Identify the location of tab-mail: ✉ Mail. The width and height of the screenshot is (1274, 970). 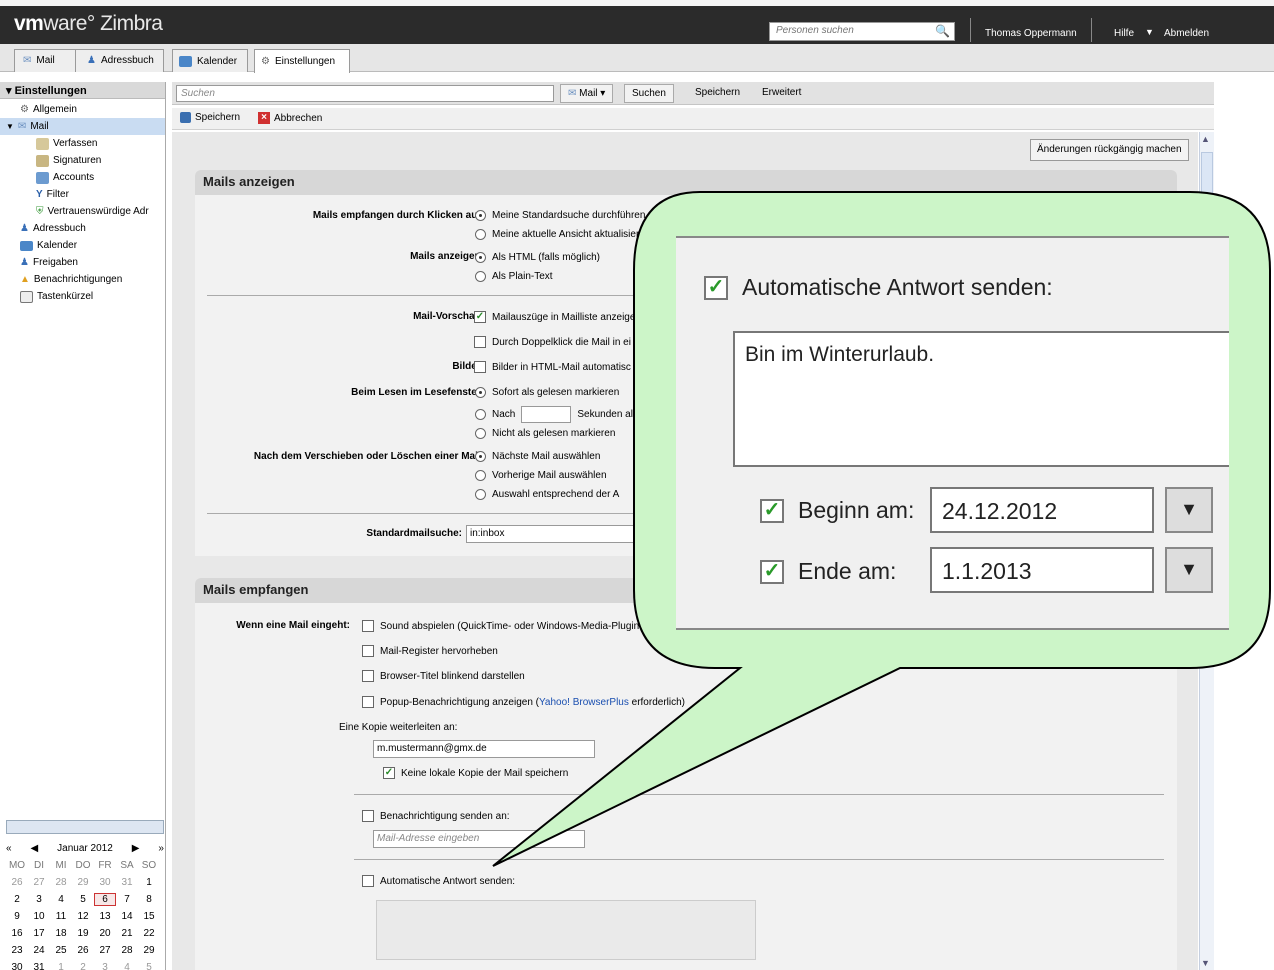
(45, 60).